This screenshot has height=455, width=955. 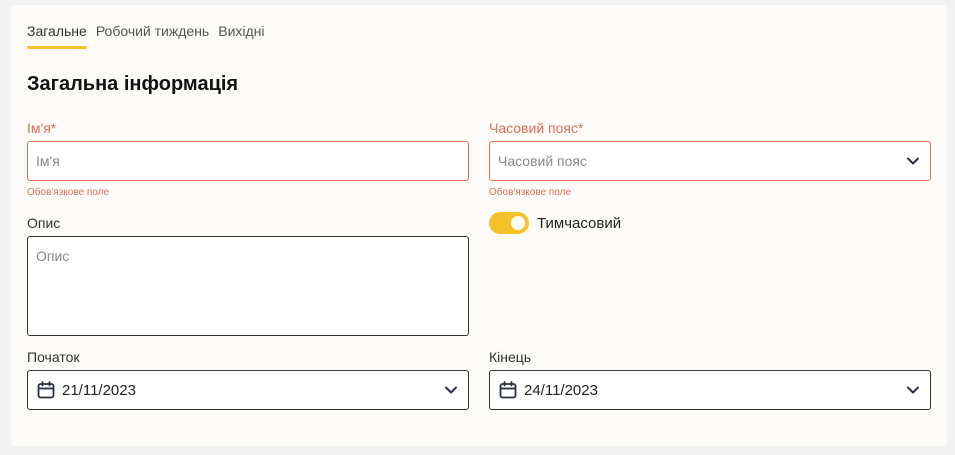 I want to click on timezone-select: Часовий пояс, so click(x=710, y=161).